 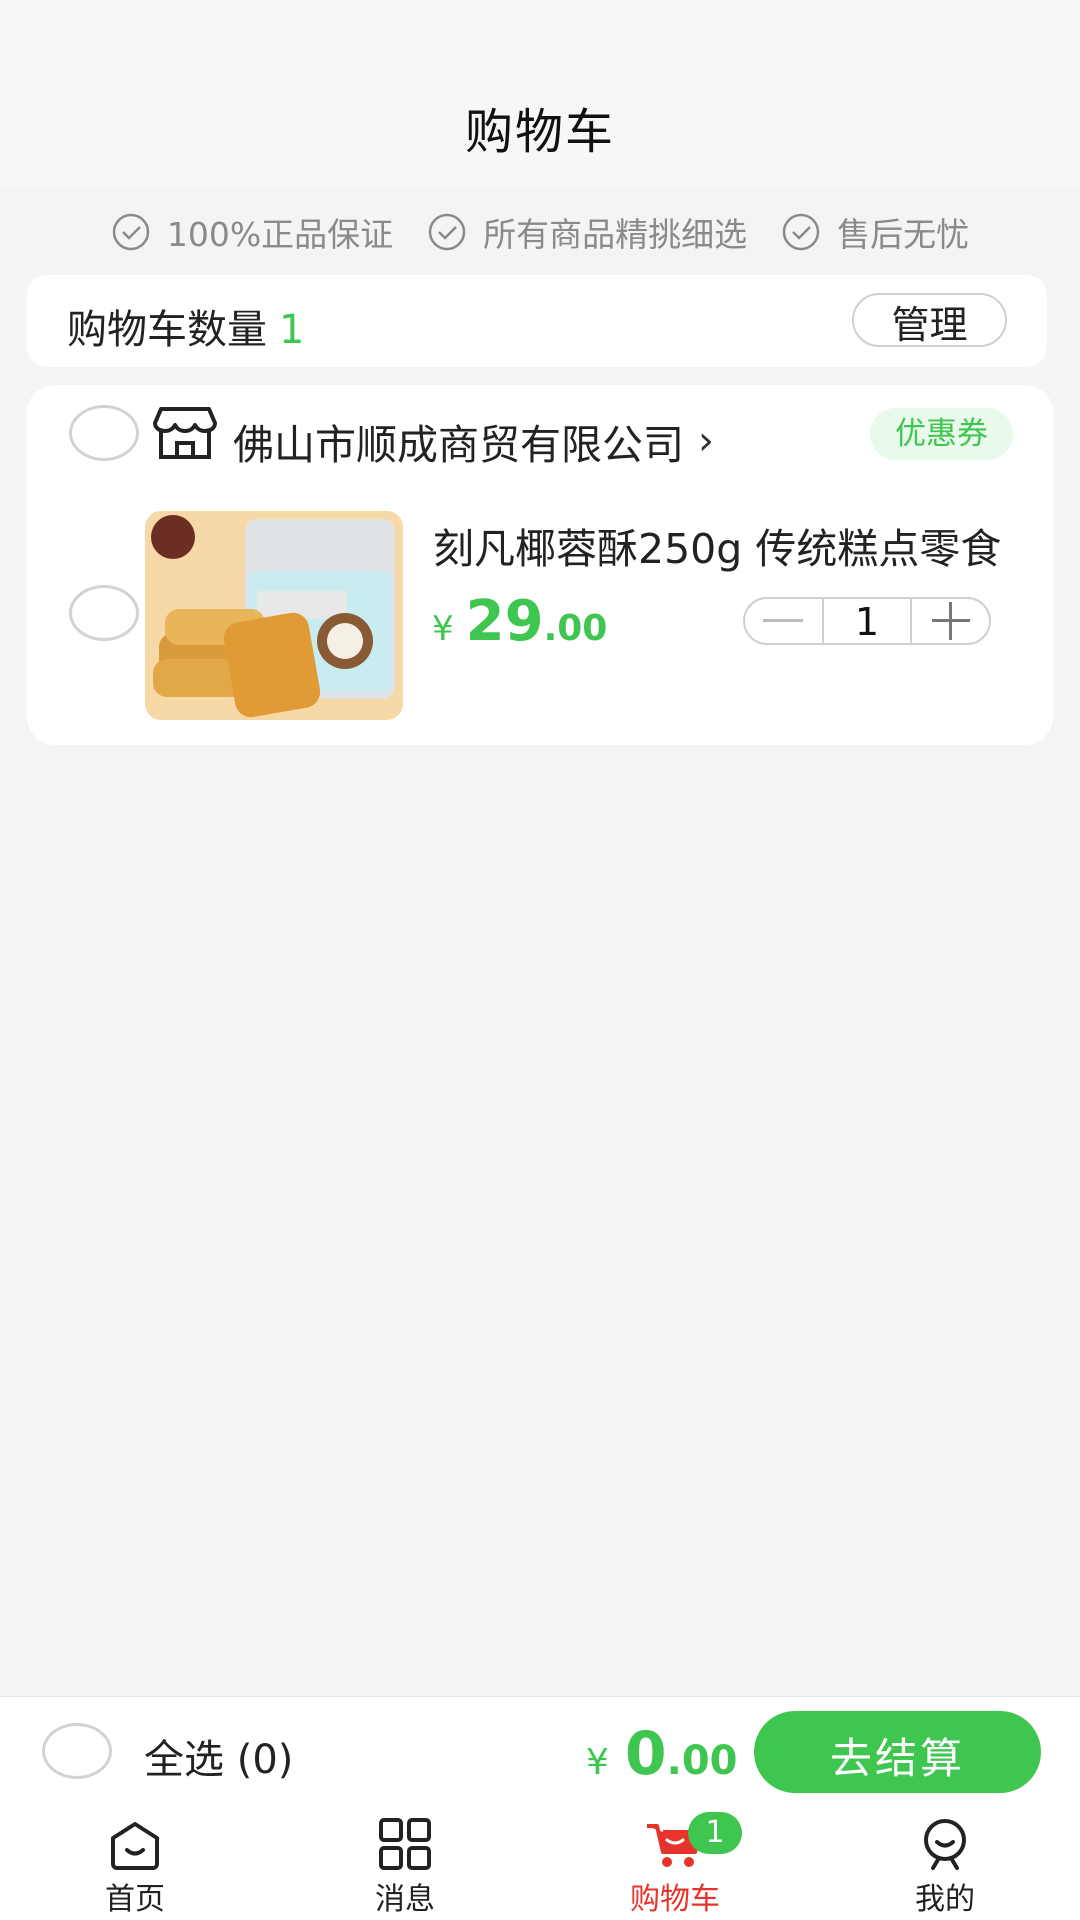 I want to click on price-currency: ¥, so click(x=443, y=629).